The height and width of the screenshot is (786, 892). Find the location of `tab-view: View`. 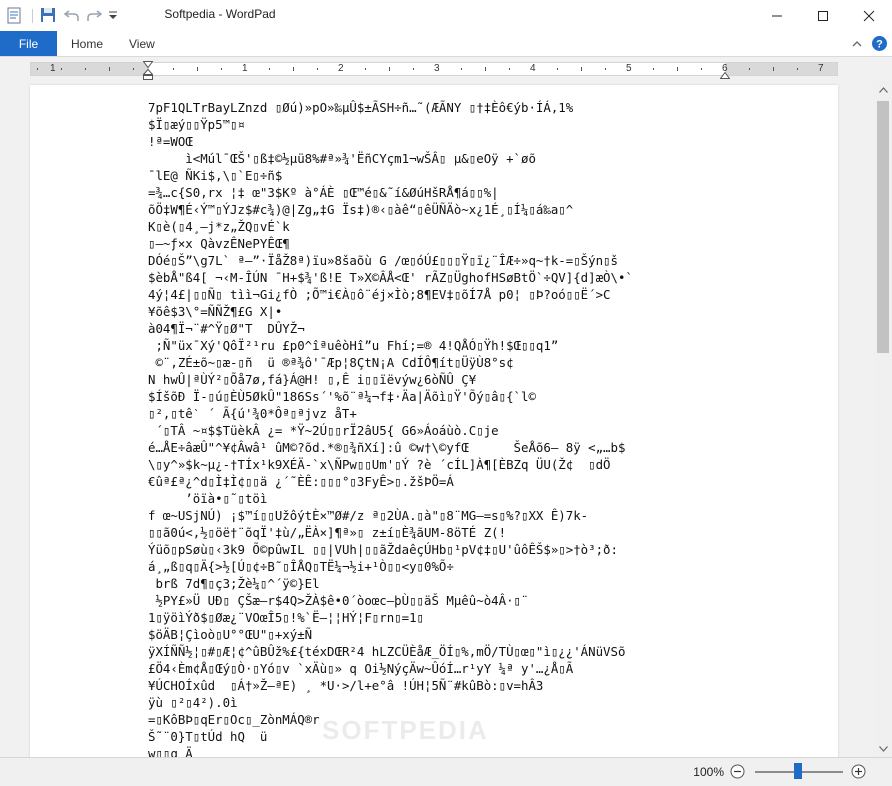

tab-view: View is located at coordinates (142, 43).